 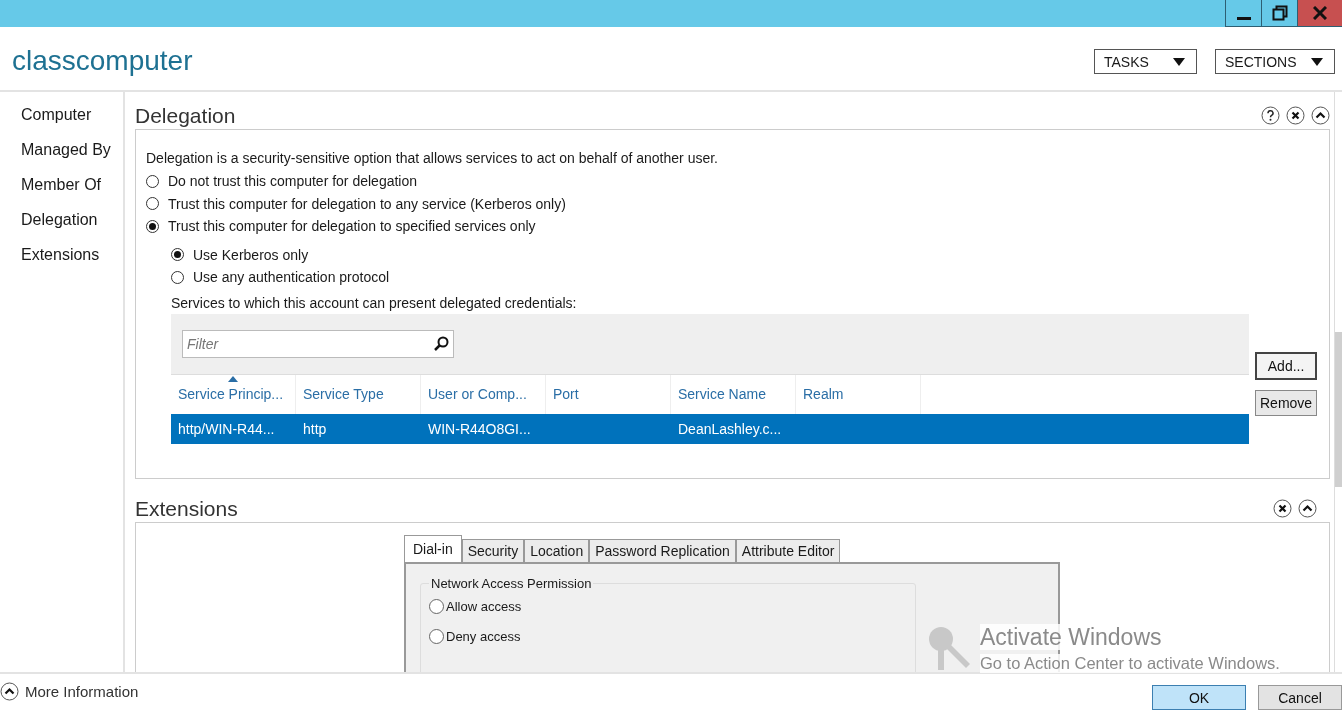 What do you see at coordinates (484, 606) in the screenshot?
I see `radio-label: Allow access` at bounding box center [484, 606].